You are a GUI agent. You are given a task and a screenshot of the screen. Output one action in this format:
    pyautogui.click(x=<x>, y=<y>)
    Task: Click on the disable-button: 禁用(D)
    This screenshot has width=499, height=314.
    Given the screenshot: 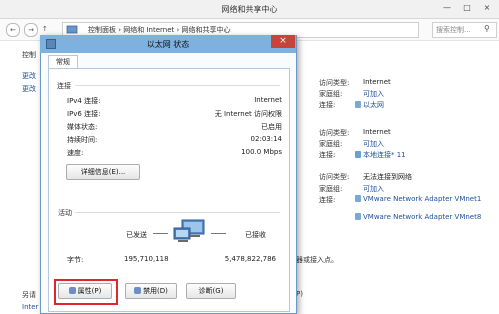 What is the action you would take?
    pyautogui.click(x=151, y=291)
    